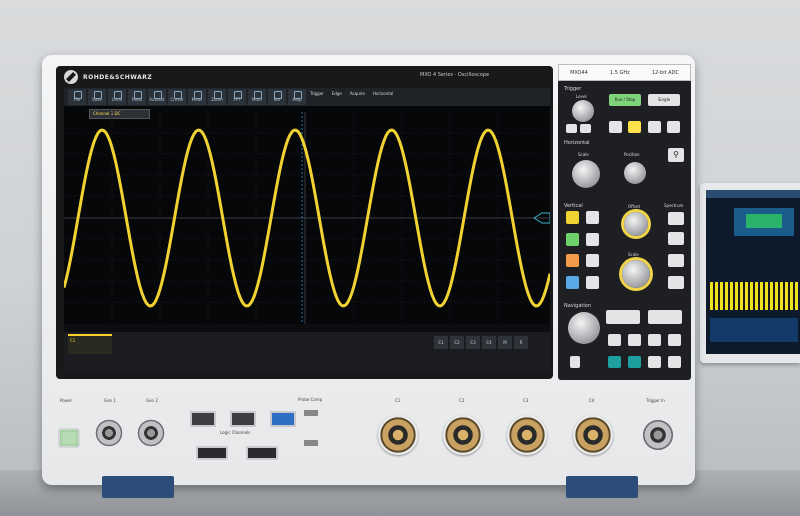 The image size is (800, 516). I want to click on power-button, so click(69, 438).